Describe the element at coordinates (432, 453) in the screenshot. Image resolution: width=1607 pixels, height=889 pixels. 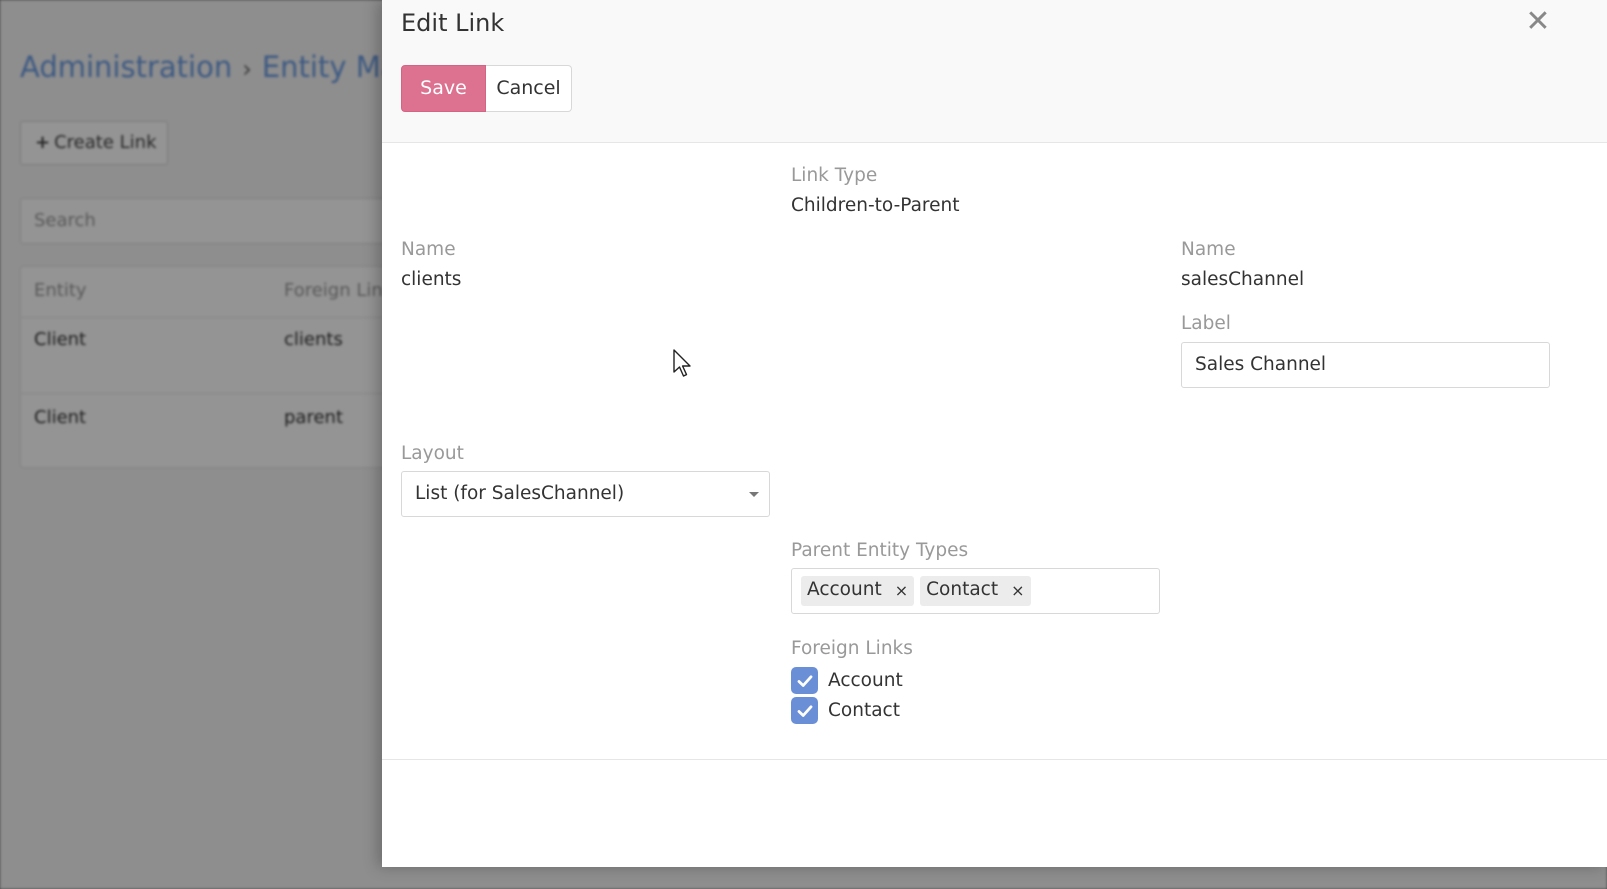
I see `layout-label: Layout` at that location.